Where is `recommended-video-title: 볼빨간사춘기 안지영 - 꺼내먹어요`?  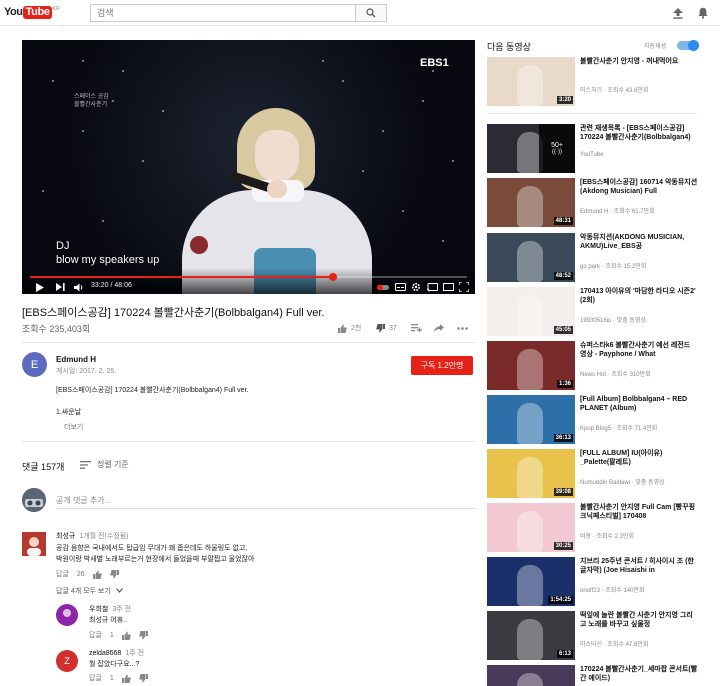 recommended-video-title: 볼빨간사춘기 안지영 - 꺼내먹어요 is located at coordinates (639, 61).